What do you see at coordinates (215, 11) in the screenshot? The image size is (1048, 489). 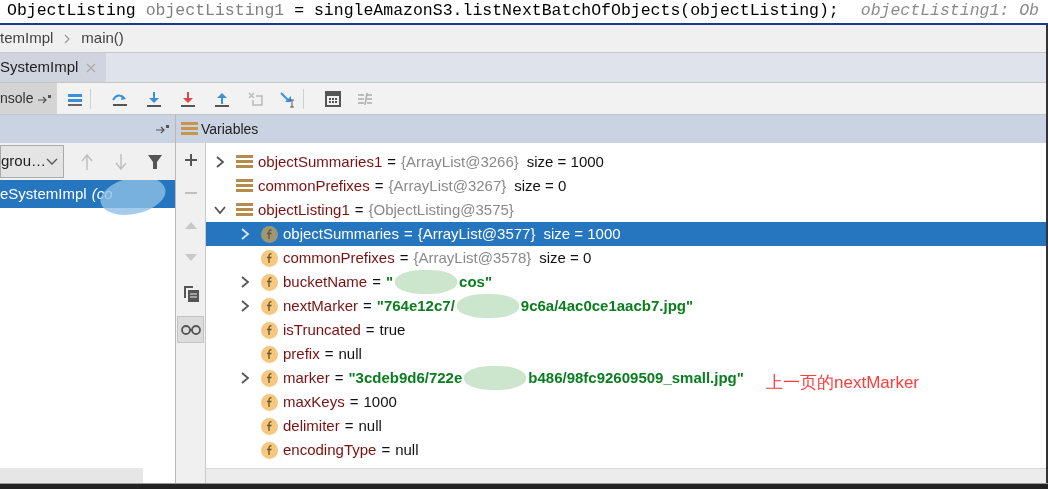 I see `code-text: objectListing1` at bounding box center [215, 11].